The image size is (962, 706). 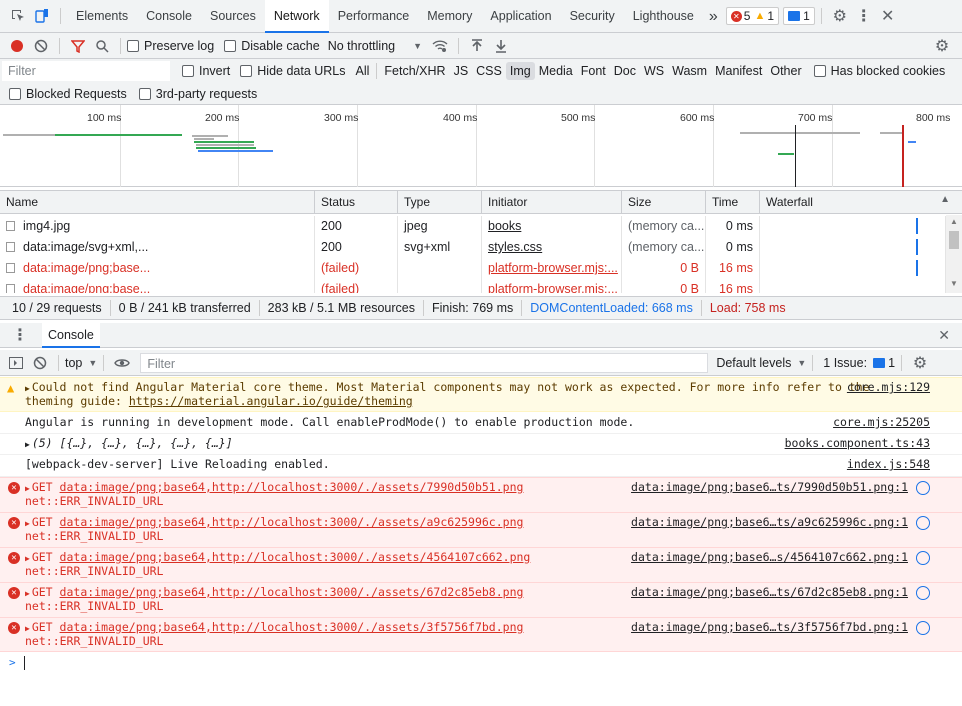 I want to click on tab-security: Security, so click(x=592, y=16).